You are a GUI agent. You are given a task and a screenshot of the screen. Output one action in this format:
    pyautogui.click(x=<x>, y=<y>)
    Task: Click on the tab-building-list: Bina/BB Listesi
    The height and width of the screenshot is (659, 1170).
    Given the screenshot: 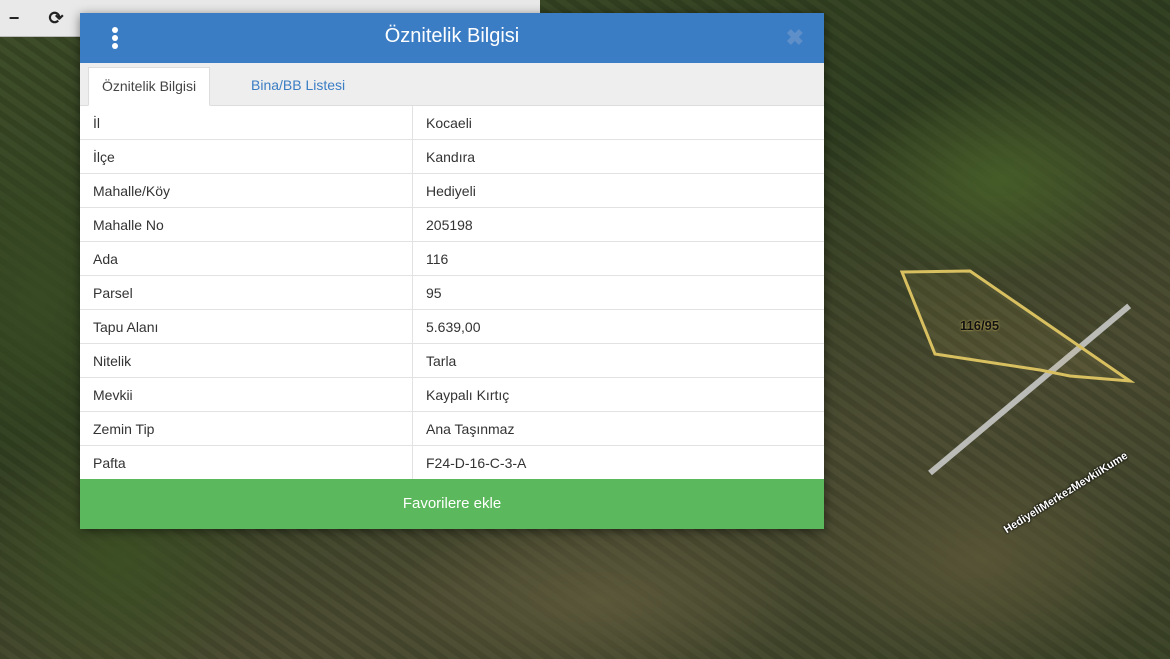 What is the action you would take?
    pyautogui.click(x=298, y=85)
    